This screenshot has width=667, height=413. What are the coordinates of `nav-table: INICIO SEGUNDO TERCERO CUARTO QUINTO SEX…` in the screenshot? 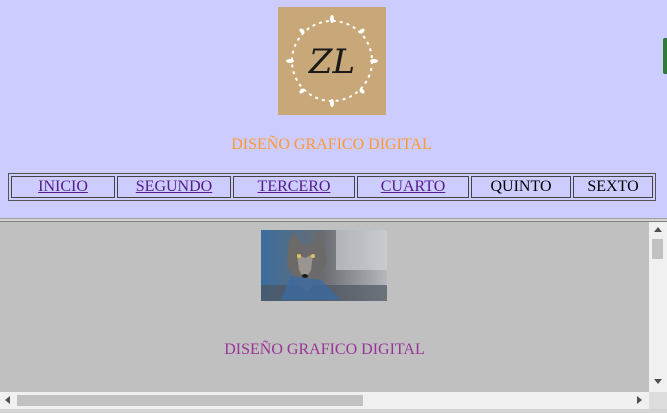 It's located at (332, 187).